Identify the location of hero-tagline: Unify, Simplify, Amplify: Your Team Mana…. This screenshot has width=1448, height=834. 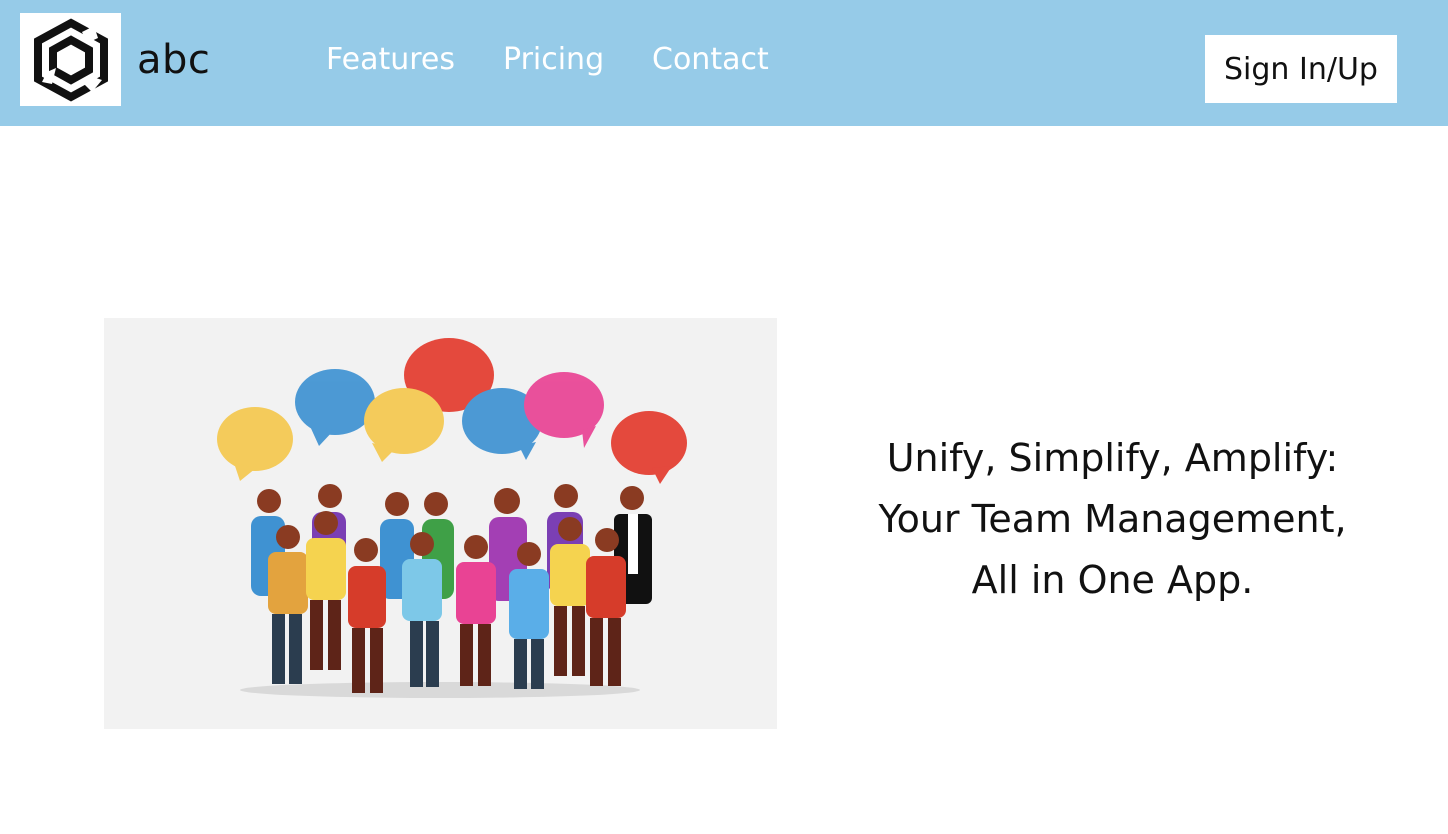
(1112, 519).